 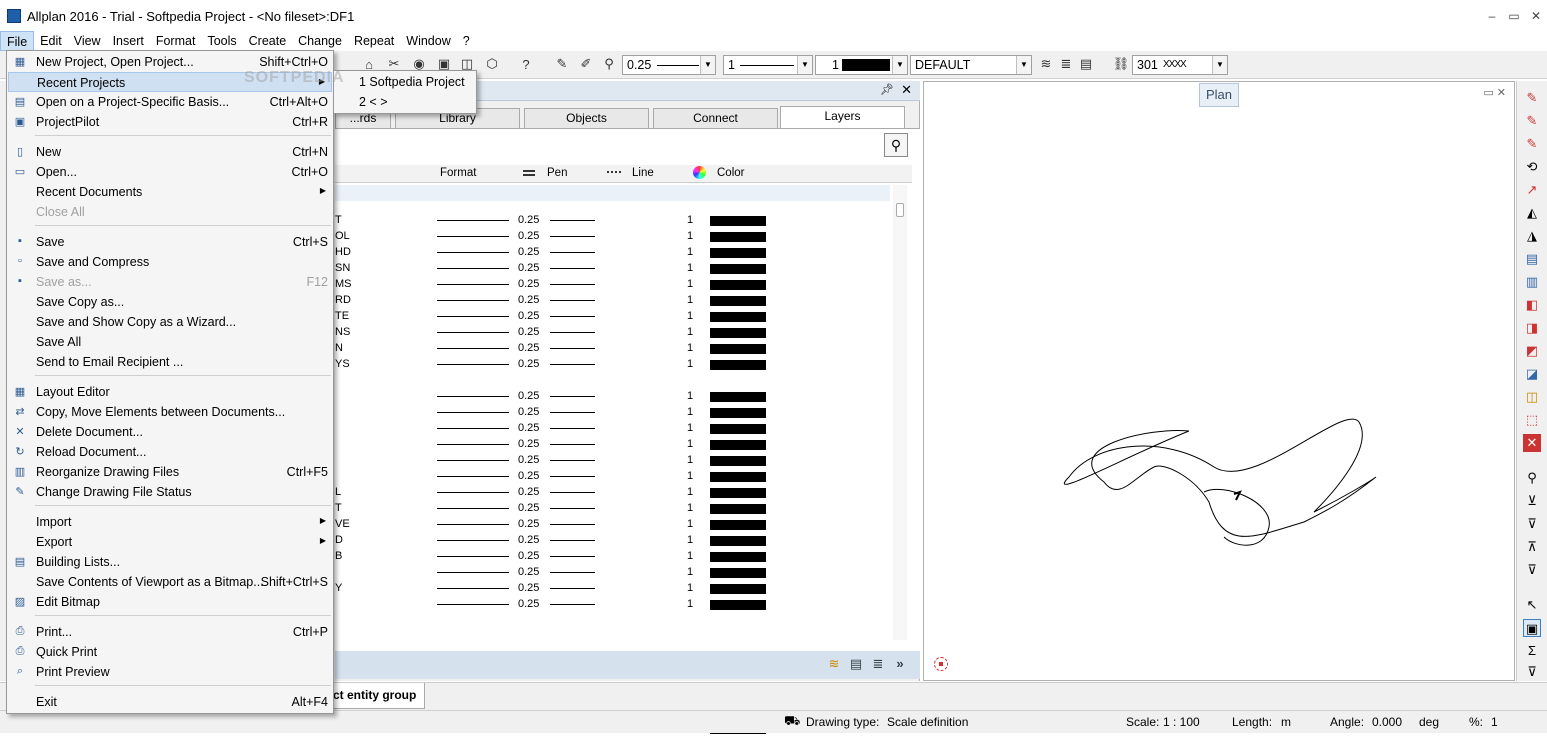 I want to click on scale-tool-icon: ⬚, so click(x=1532, y=420).